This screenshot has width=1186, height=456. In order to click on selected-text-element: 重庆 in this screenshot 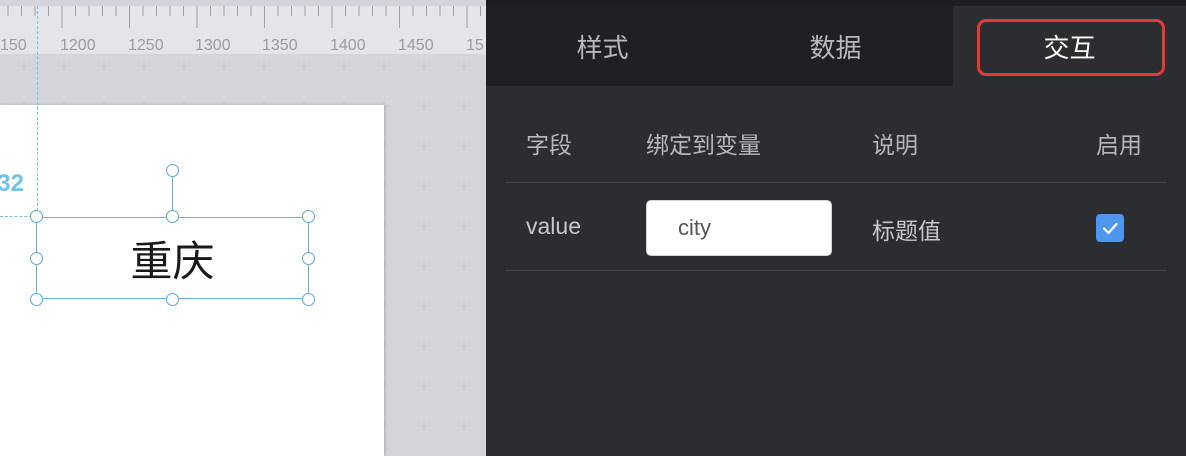, I will do `click(172, 258)`.